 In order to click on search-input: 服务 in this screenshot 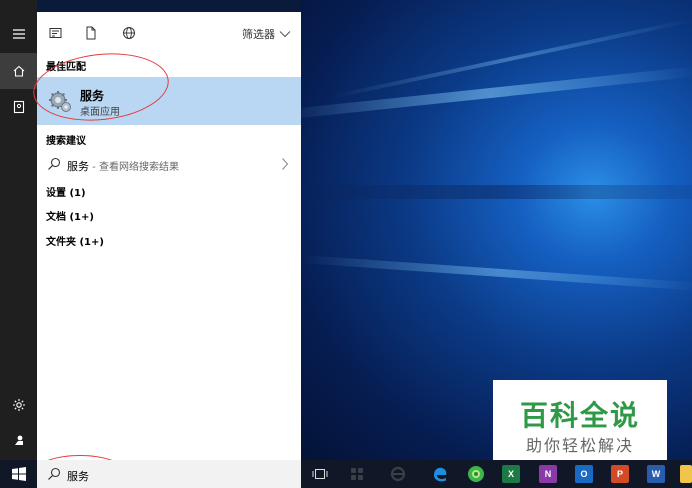, I will do `click(78, 476)`.